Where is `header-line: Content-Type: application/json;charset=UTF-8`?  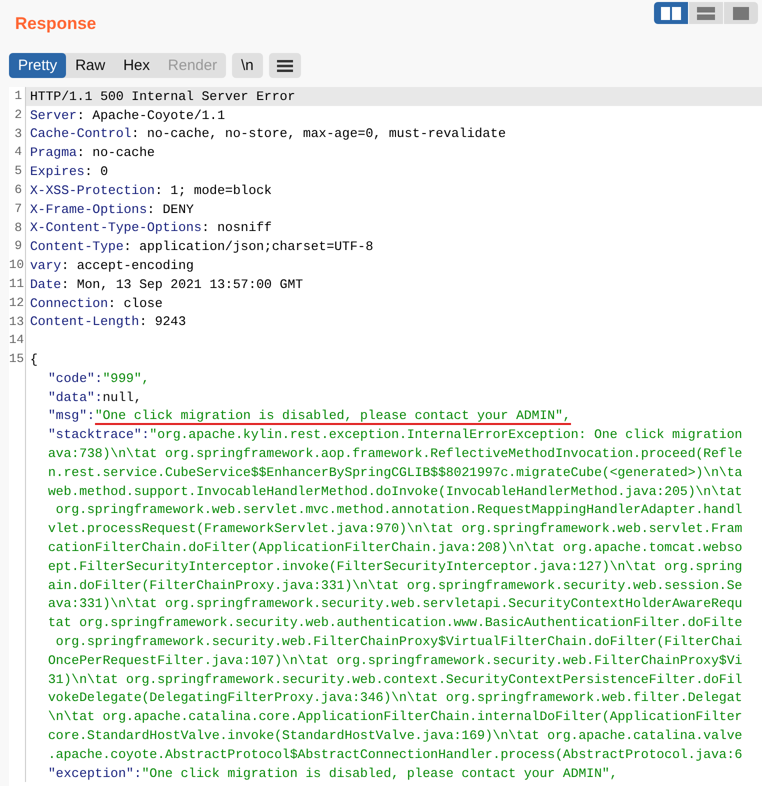 header-line: Content-Type: application/json;charset=UTF-8 is located at coordinates (201, 246).